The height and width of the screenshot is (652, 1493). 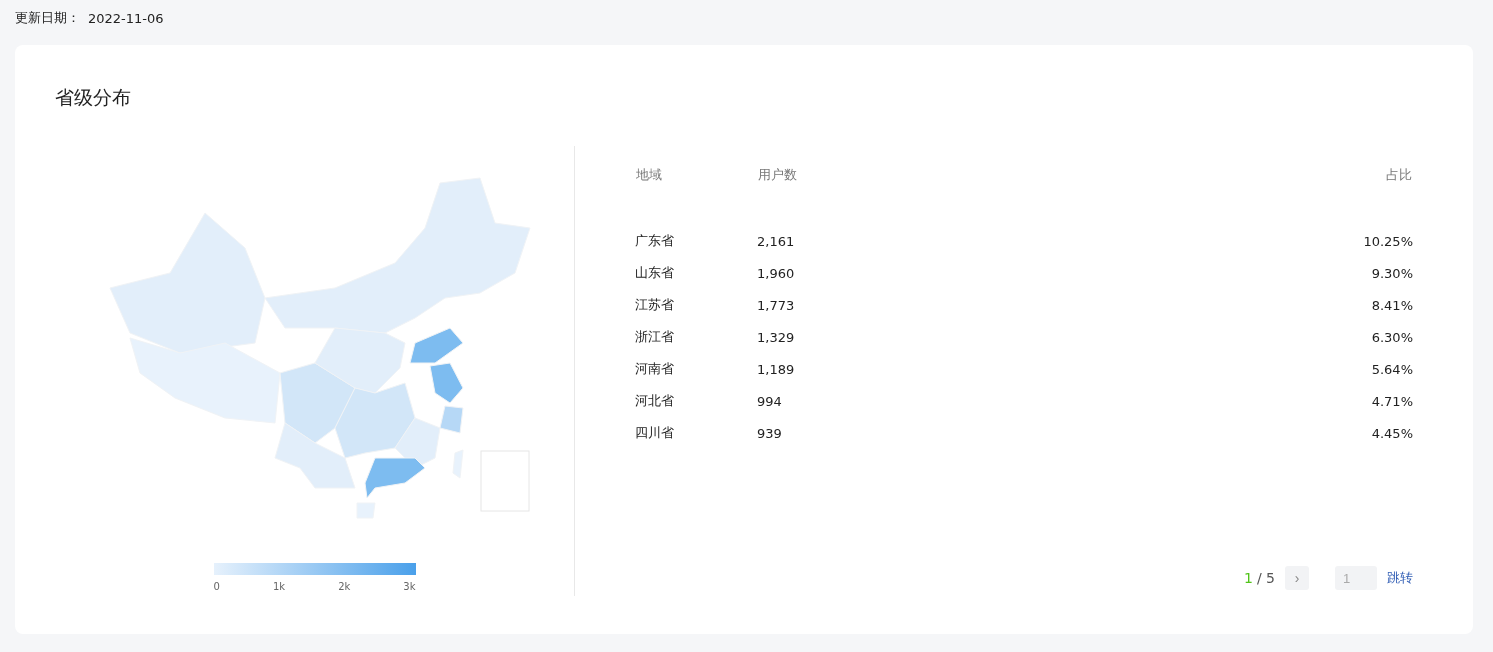 I want to click on column-header: 地域, so click(x=649, y=175).